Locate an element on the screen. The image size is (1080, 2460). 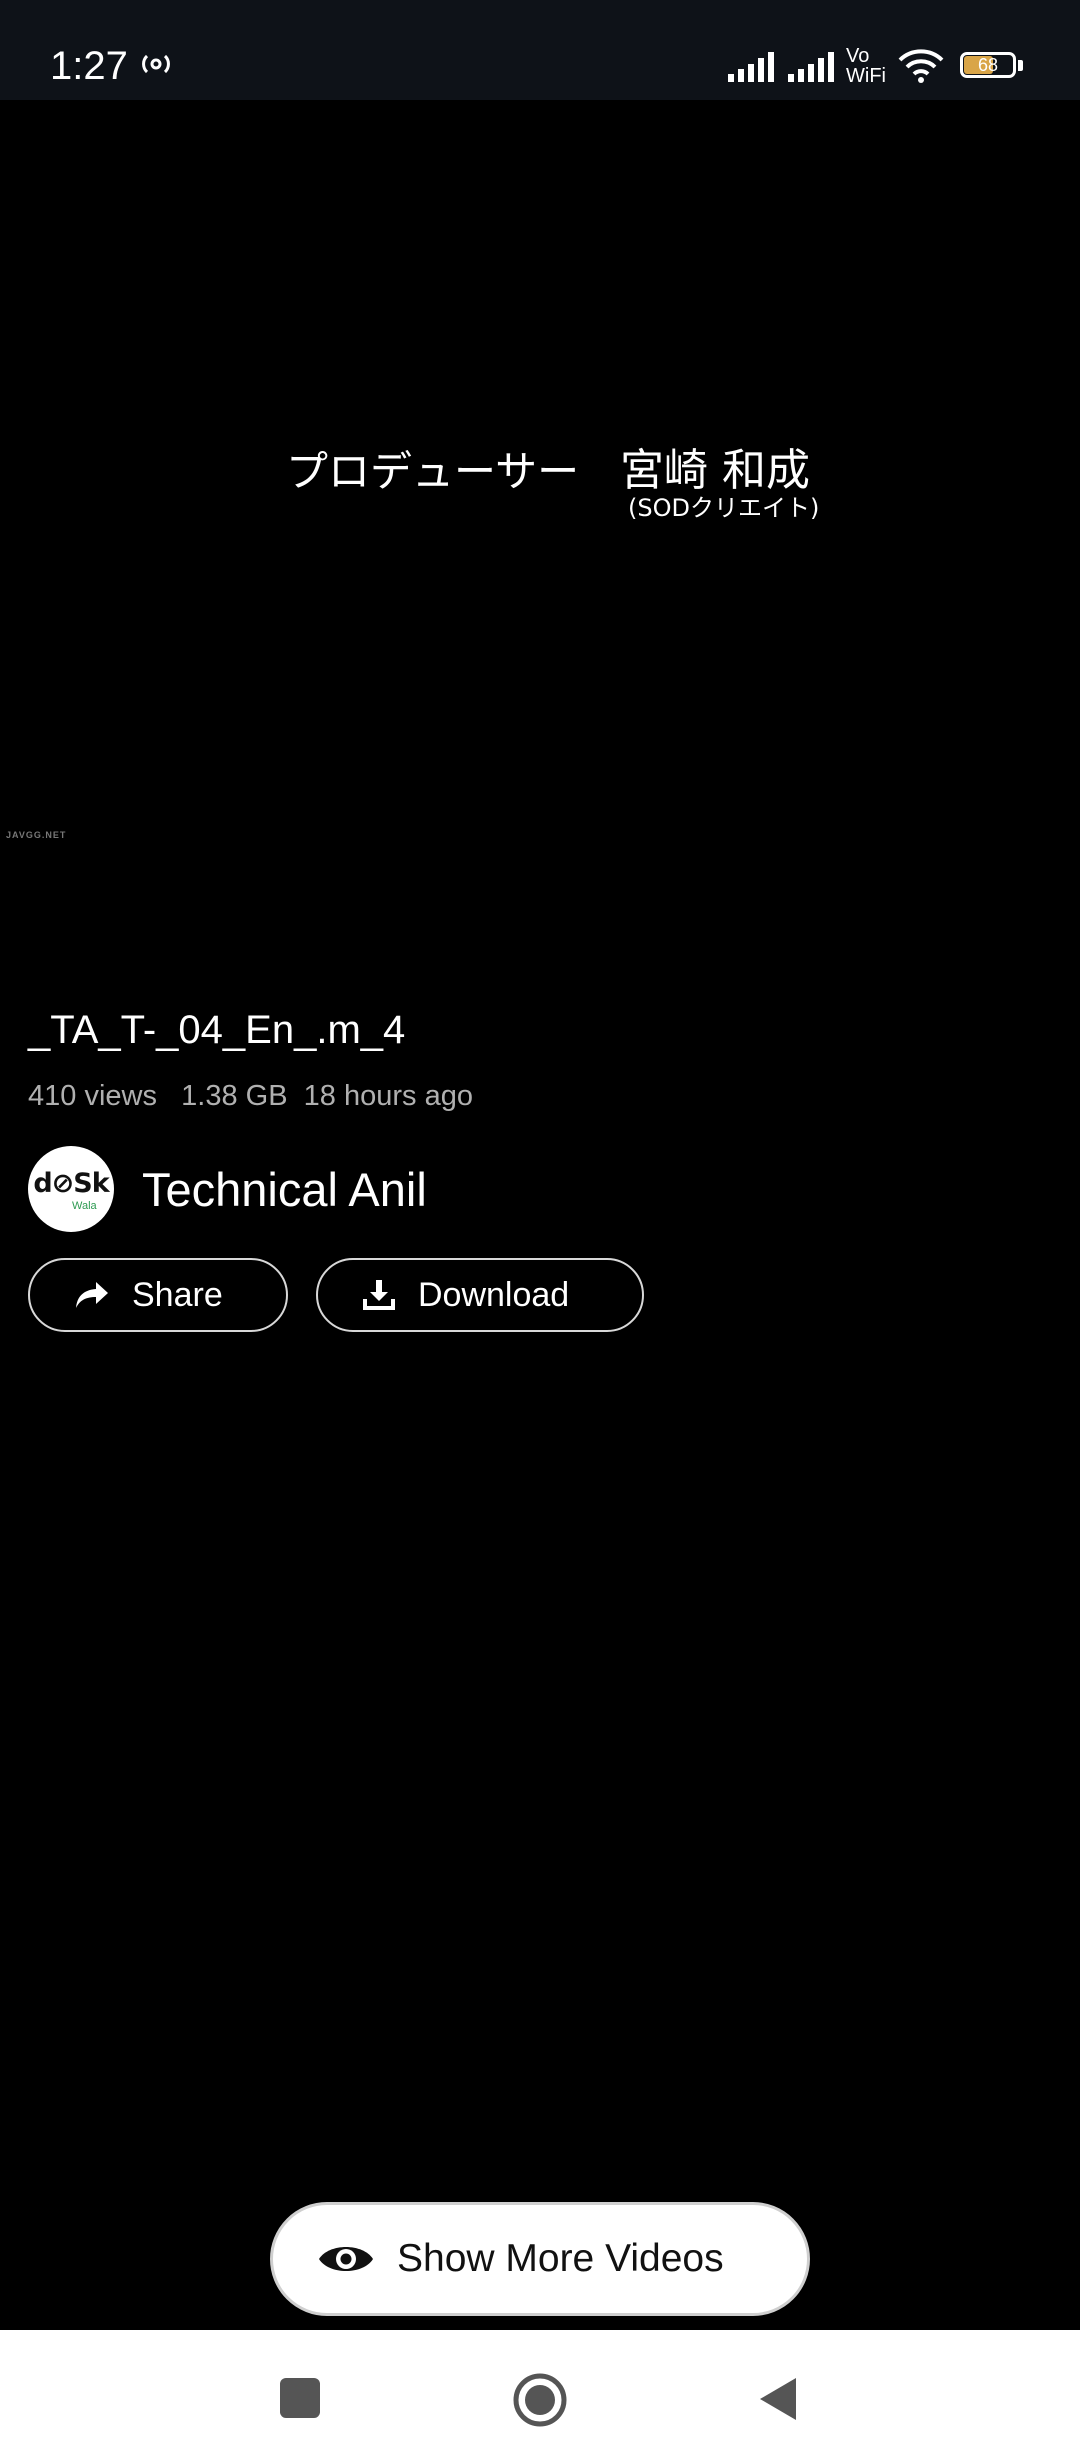
system-nav-bar is located at coordinates (540, 2395).